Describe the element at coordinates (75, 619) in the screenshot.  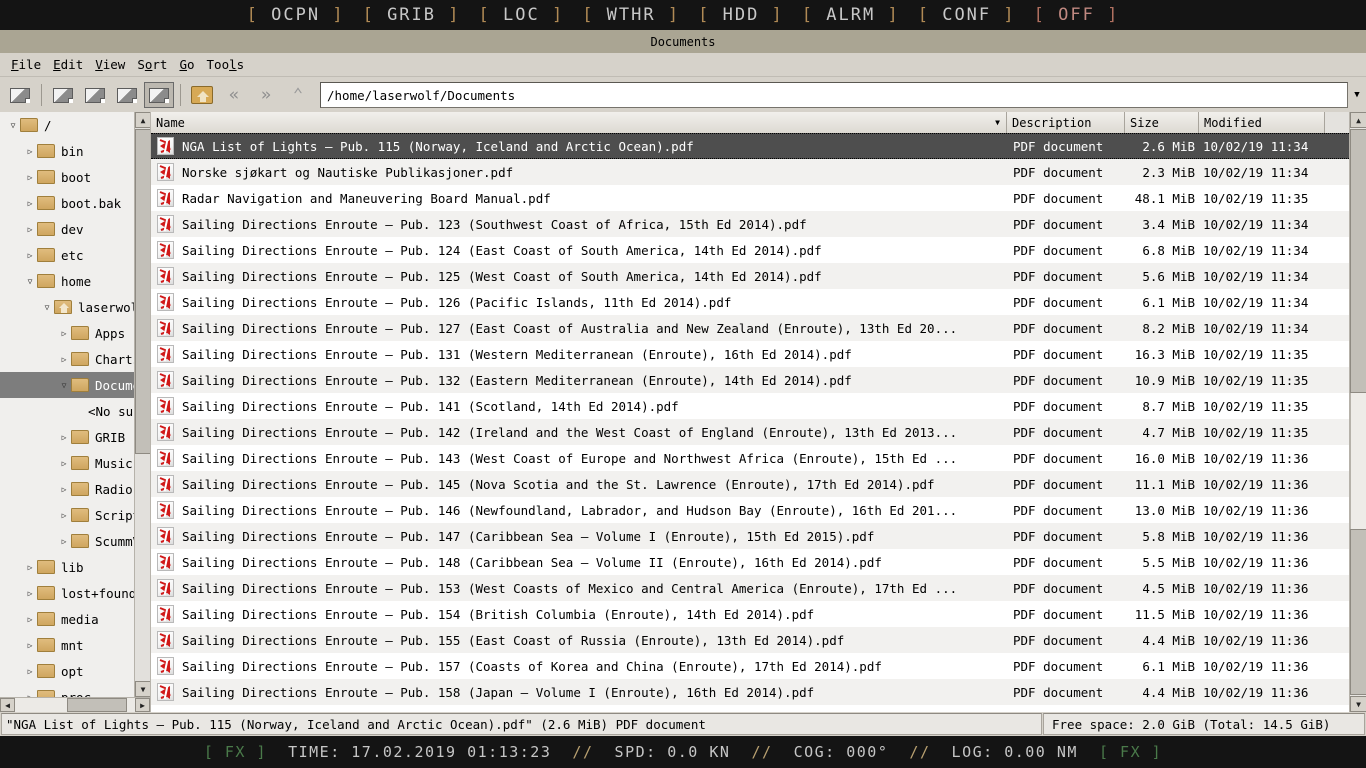
I see `tree-item-media: ▷ media` at that location.